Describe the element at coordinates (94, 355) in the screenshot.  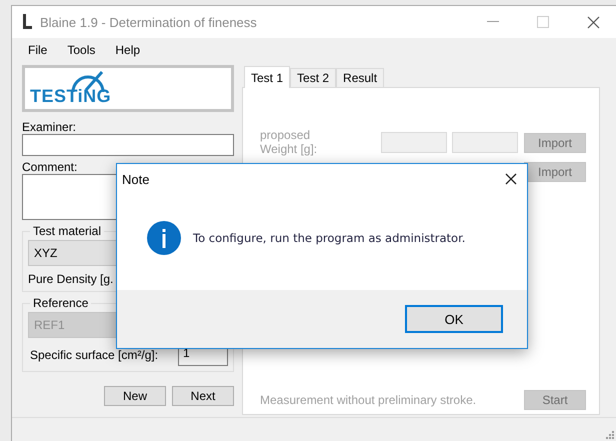
I see `surface-label: Specific surface [cm²/g]:` at that location.